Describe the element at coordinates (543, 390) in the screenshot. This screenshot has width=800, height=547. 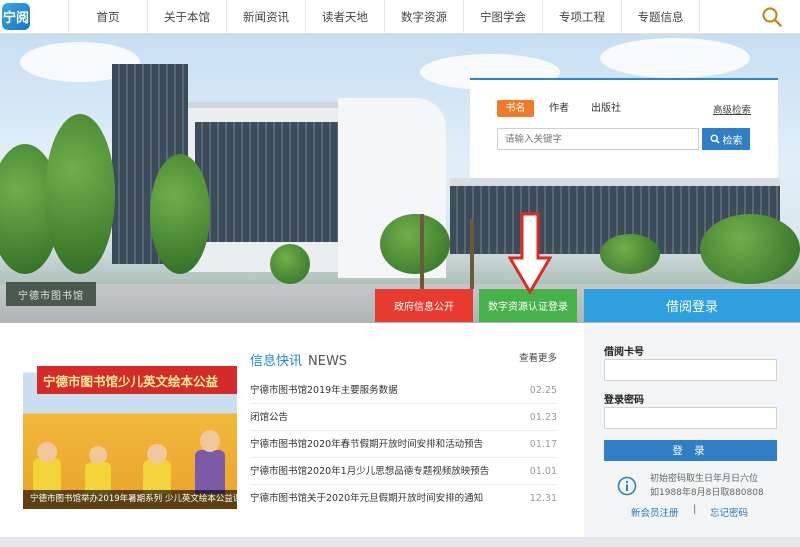
I see `news-item-date: 02.25` at that location.